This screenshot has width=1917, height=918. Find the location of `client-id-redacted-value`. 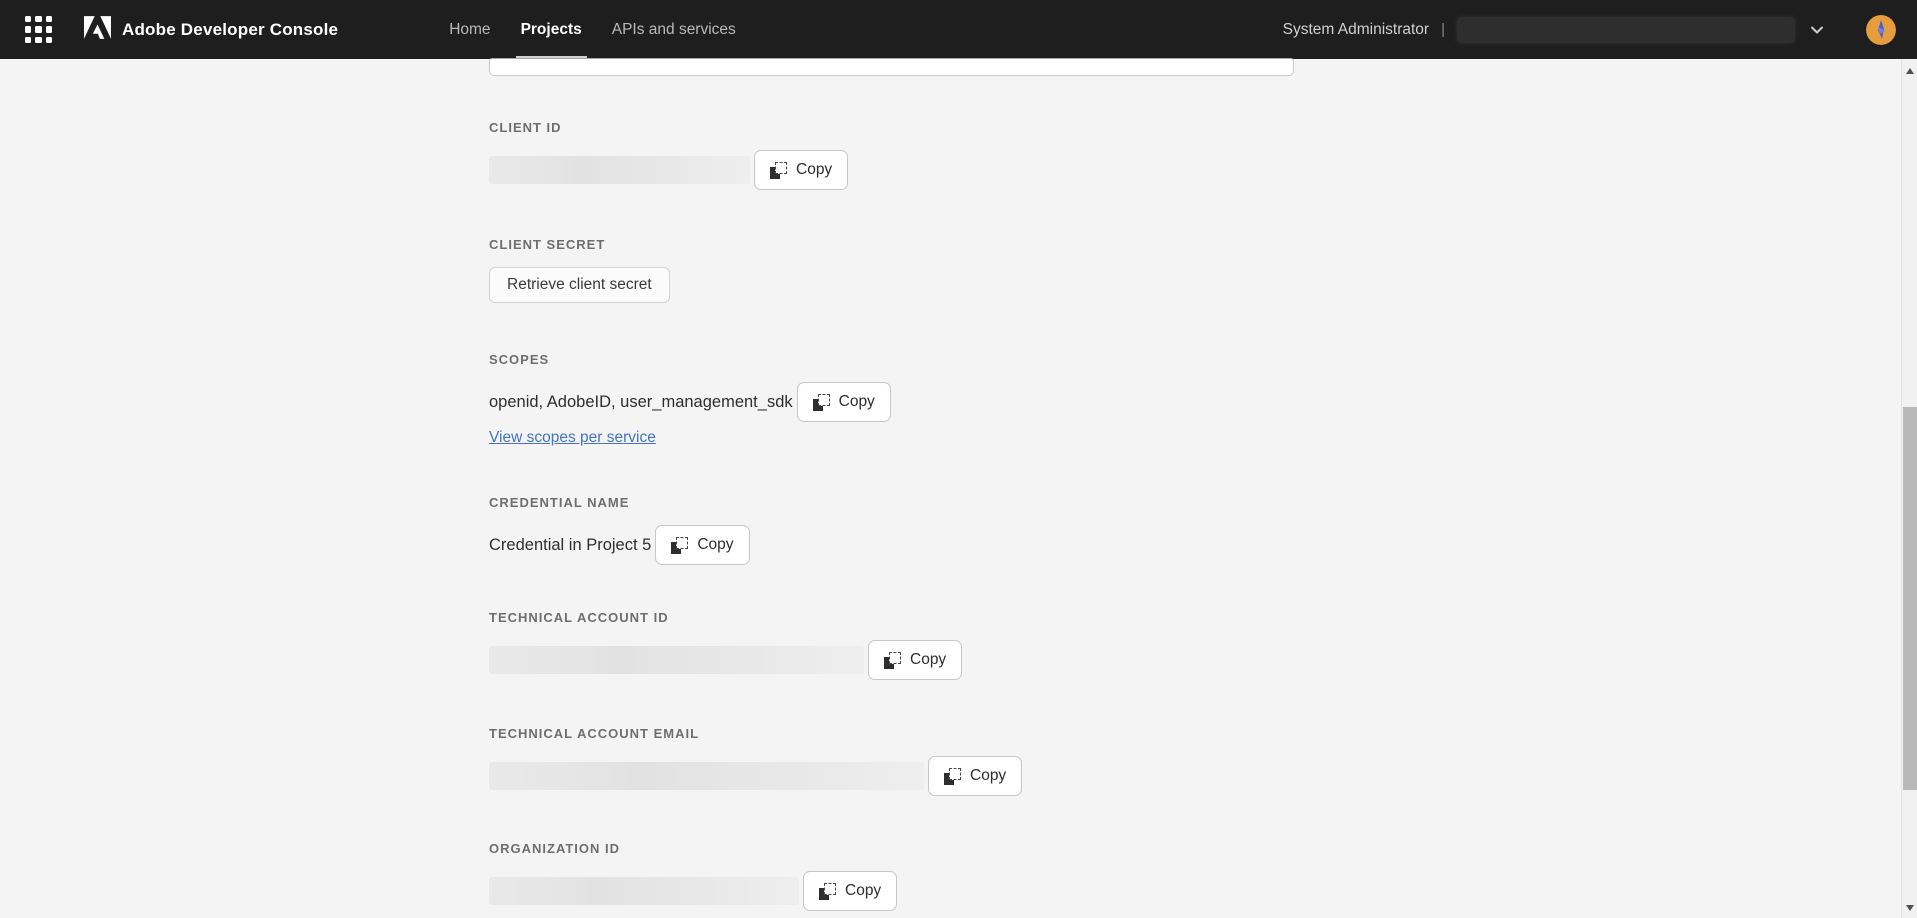

client-id-redacted-value is located at coordinates (619, 170).